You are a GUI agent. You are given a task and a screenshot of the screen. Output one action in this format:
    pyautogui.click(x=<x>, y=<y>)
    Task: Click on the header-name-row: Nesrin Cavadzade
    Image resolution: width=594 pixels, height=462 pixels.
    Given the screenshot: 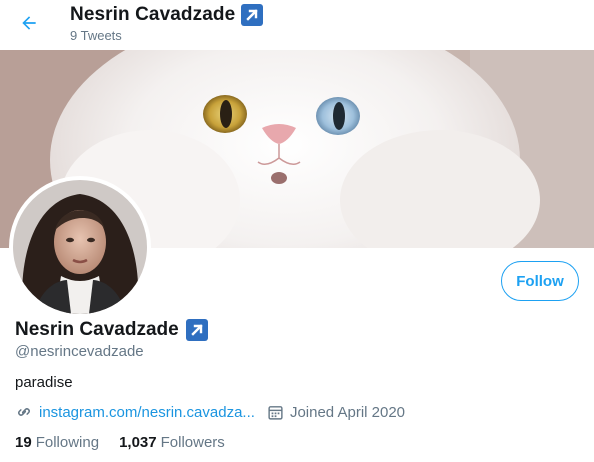 What is the action you would take?
    pyautogui.click(x=167, y=15)
    